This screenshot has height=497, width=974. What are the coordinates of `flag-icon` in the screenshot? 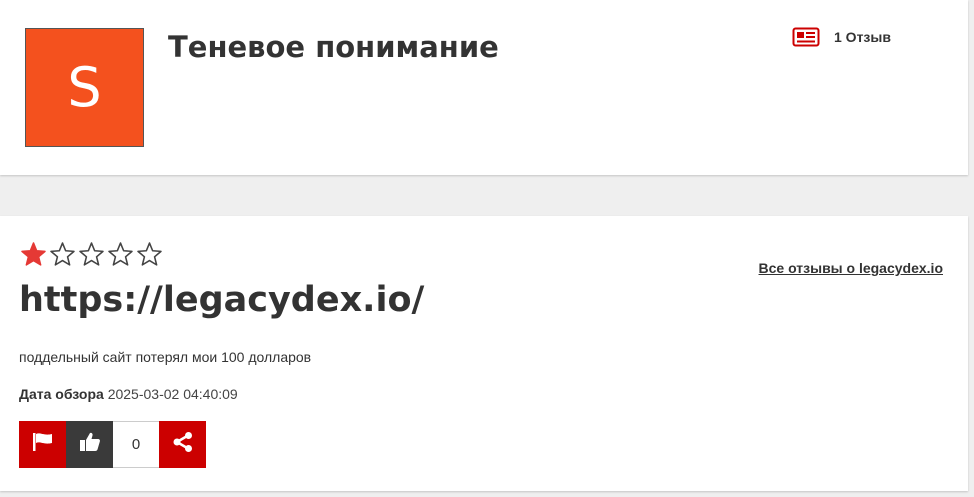 It's located at (43, 444).